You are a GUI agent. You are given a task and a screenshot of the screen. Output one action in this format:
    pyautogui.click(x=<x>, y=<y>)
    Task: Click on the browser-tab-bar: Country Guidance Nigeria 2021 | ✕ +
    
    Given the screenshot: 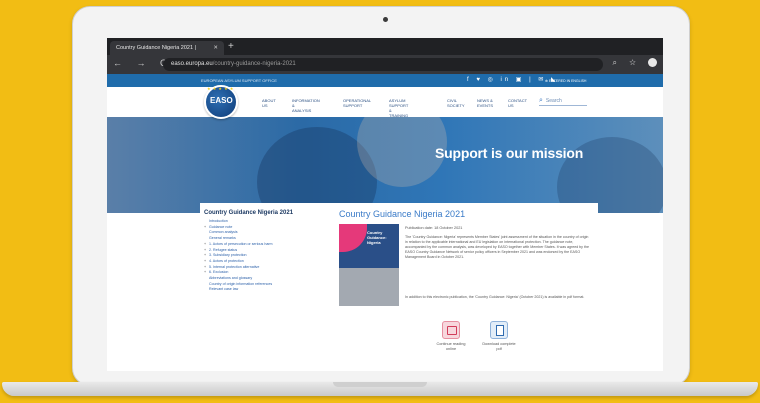 What is the action you would take?
    pyautogui.click(x=385, y=46)
    